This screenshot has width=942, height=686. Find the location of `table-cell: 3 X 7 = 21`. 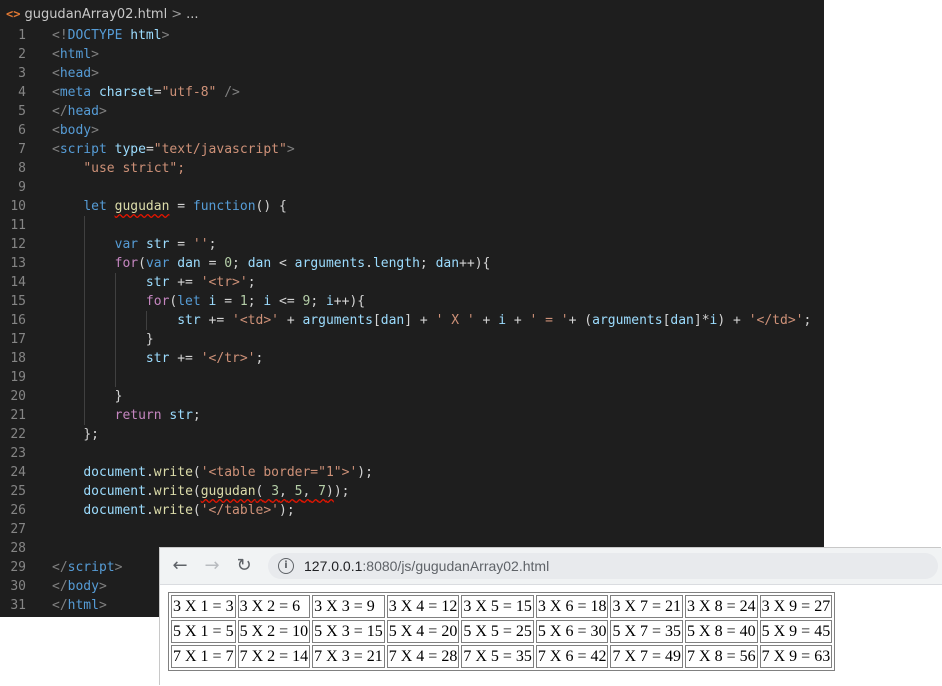

table-cell: 3 X 7 = 21 is located at coordinates (647, 606).